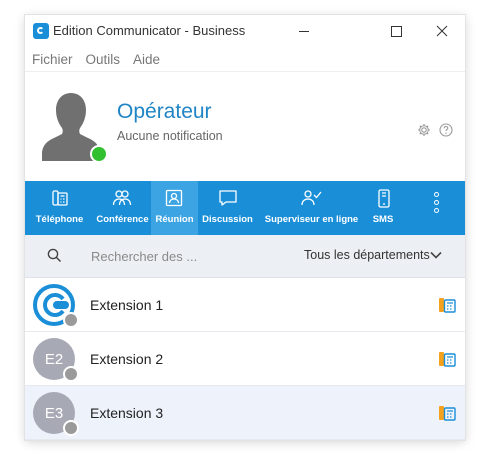 This screenshot has width=488, height=464. I want to click on maximize-icon, so click(396, 31).